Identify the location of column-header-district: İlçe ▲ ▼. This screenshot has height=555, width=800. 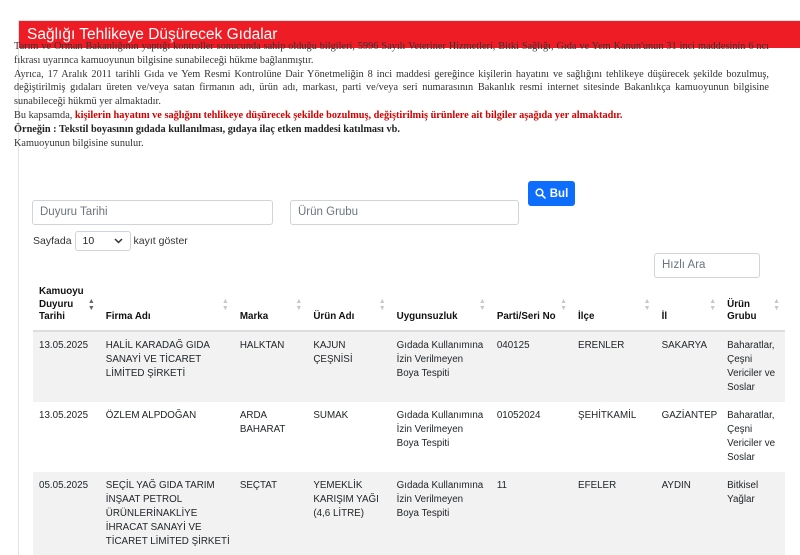
(614, 306).